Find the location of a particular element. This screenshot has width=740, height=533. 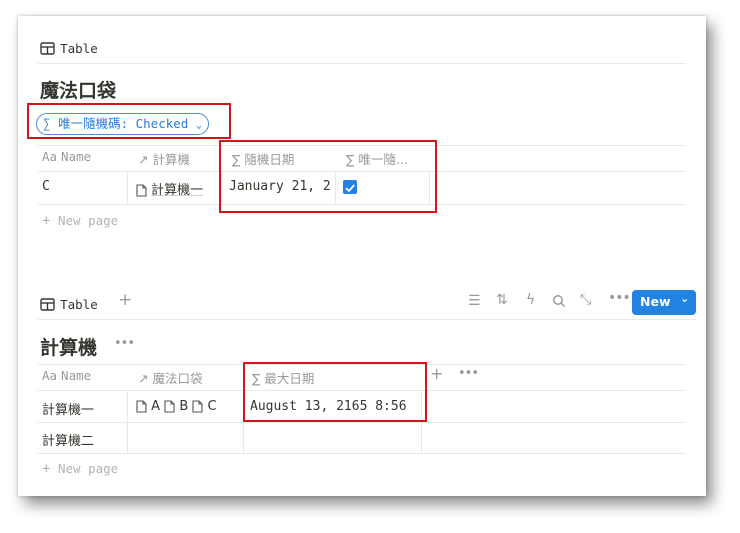

new-button-label: New is located at coordinates (655, 301).